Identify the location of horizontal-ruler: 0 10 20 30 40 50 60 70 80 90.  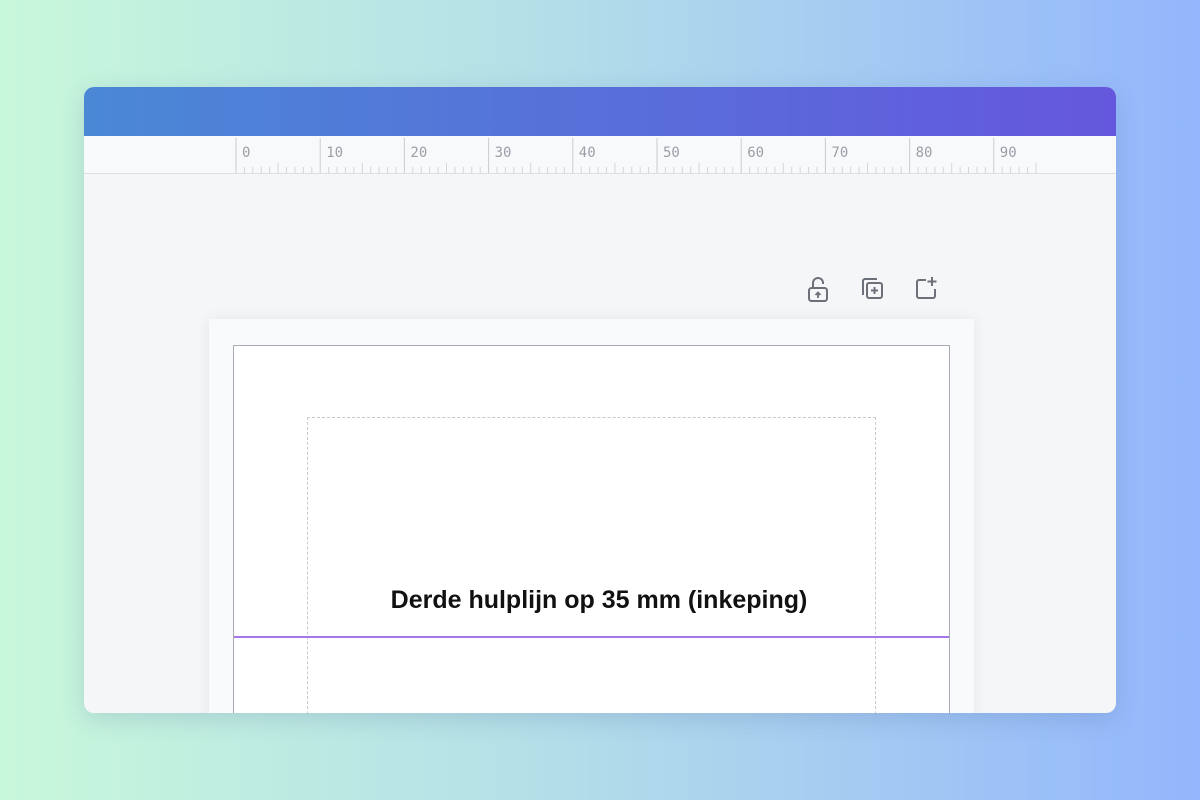
(600, 155).